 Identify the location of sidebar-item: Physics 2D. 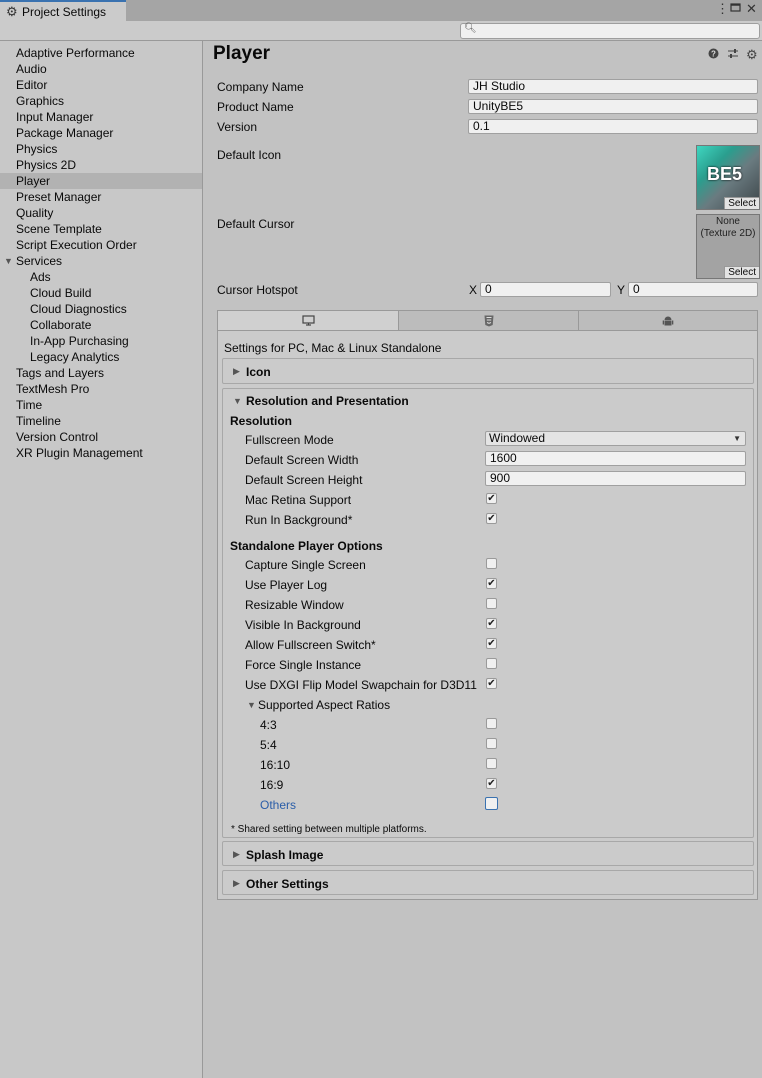
(101, 165).